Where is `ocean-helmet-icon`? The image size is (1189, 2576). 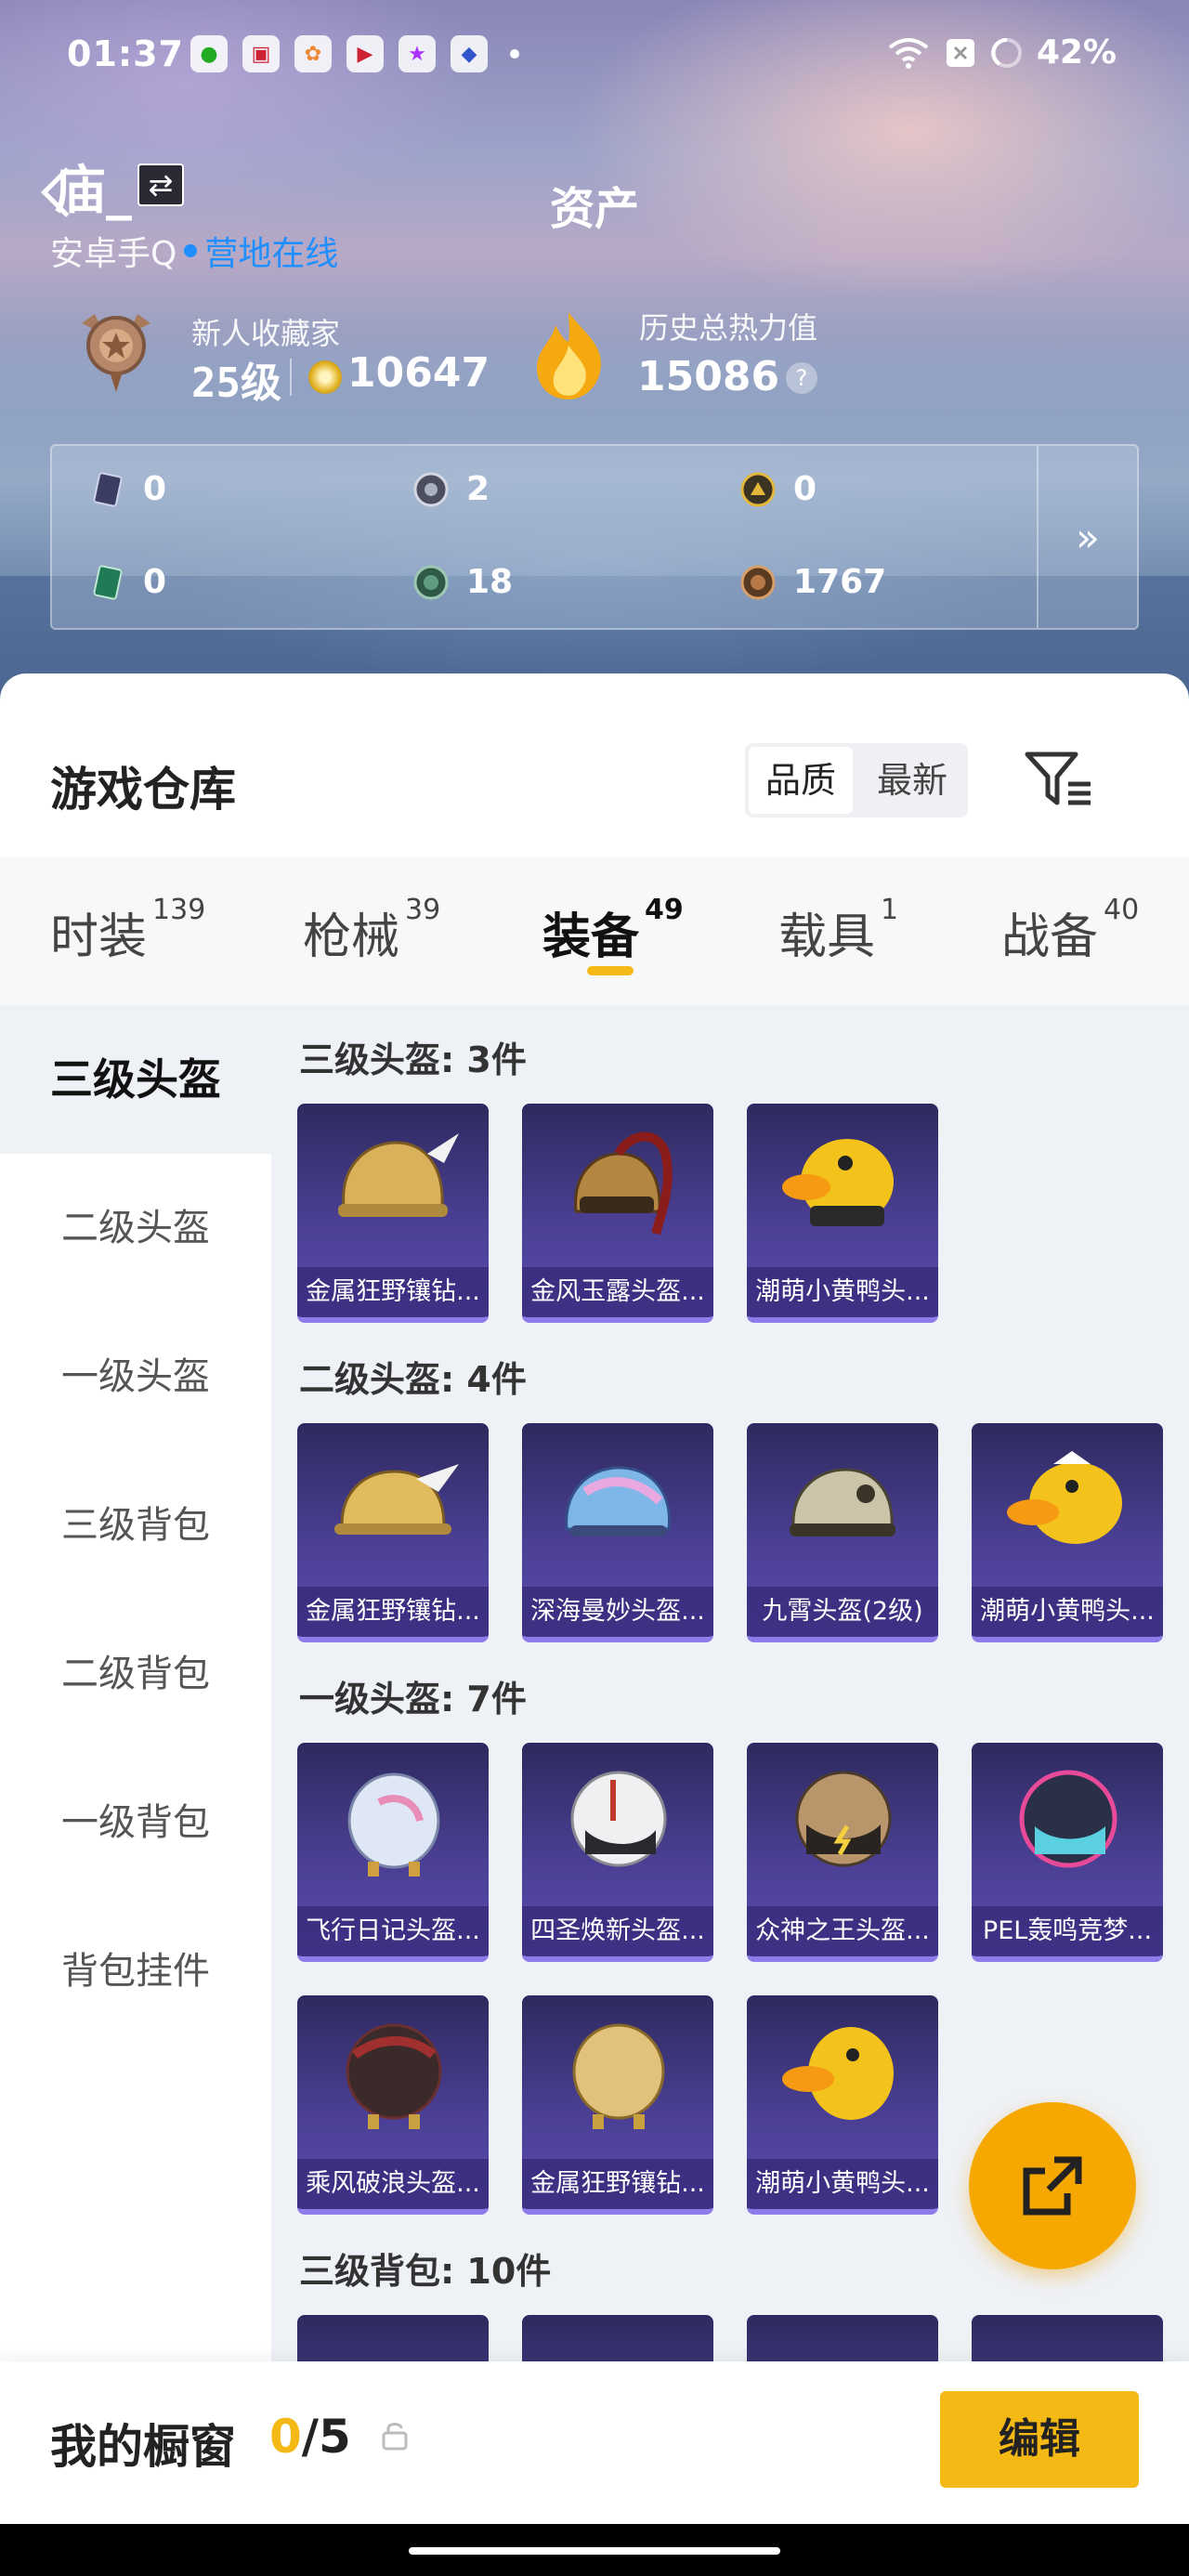 ocean-helmet-icon is located at coordinates (618, 1501).